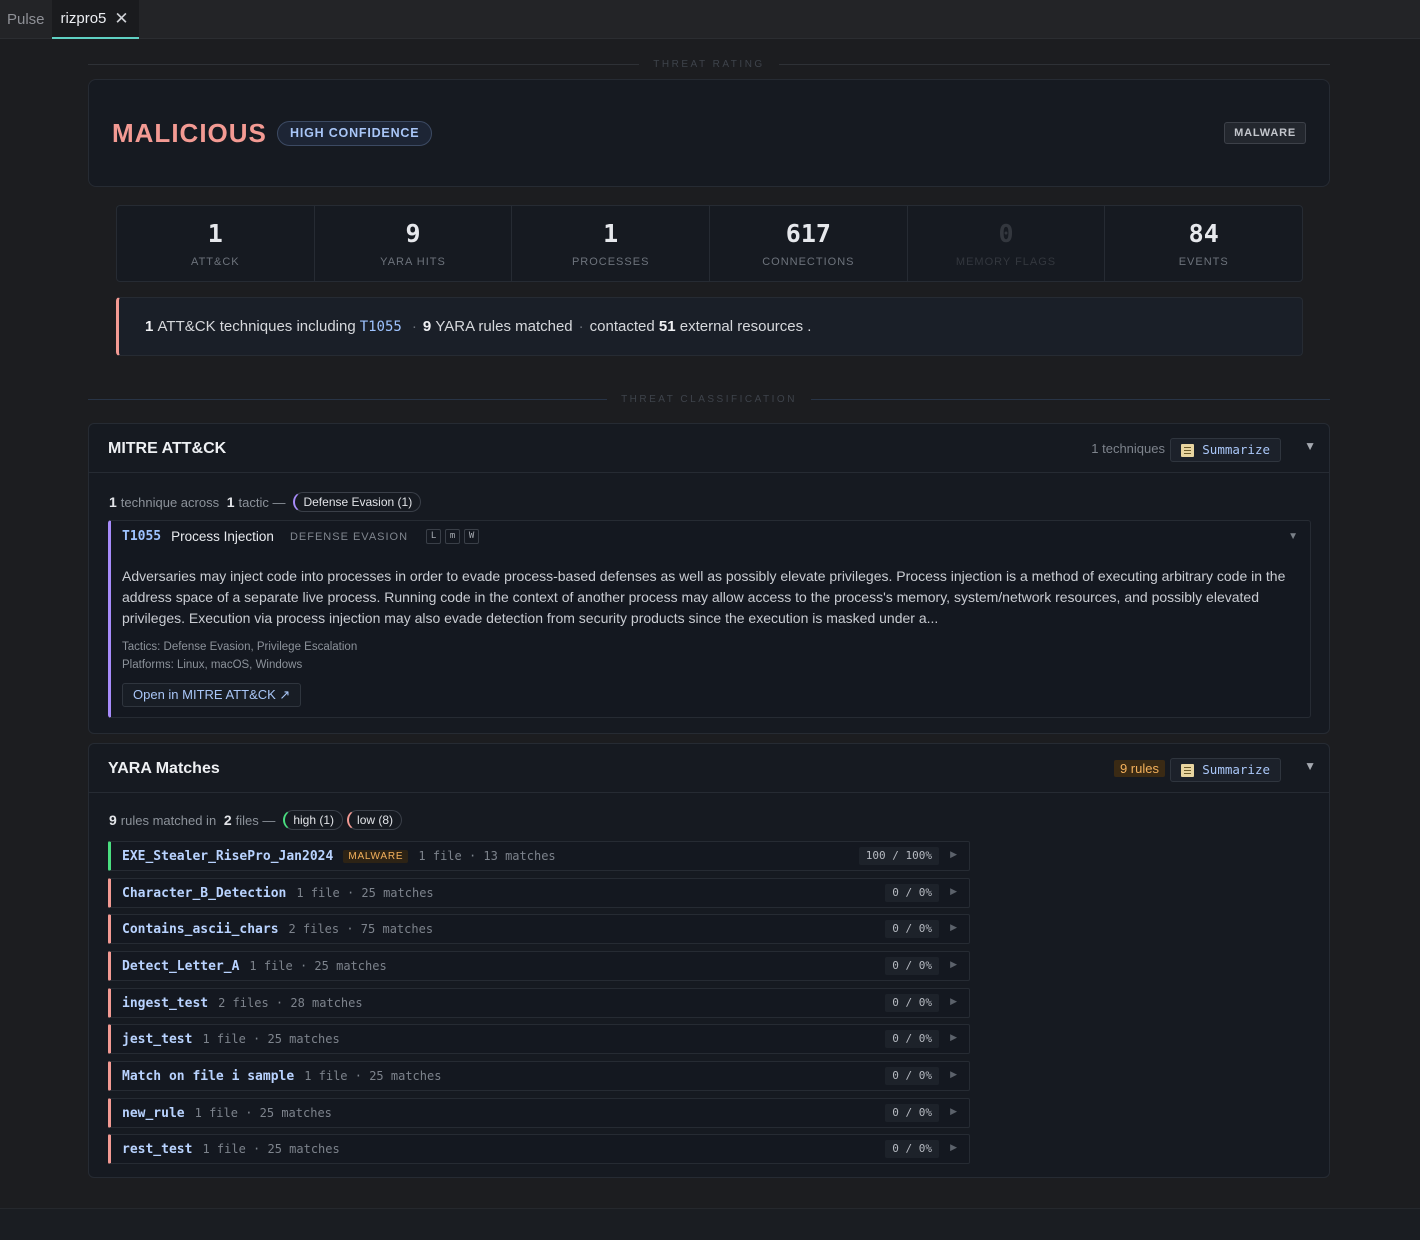 The height and width of the screenshot is (1240, 1420). What do you see at coordinates (222, 536) in the screenshot?
I see `technique-name: Process Injection` at bounding box center [222, 536].